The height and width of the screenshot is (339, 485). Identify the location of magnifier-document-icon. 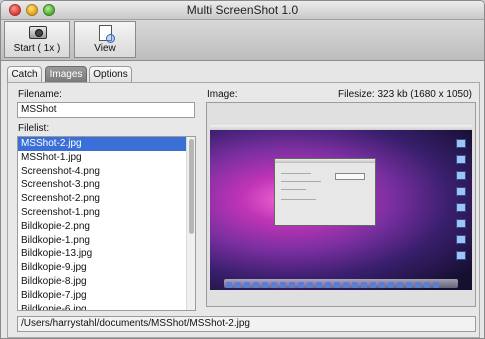
(107, 34).